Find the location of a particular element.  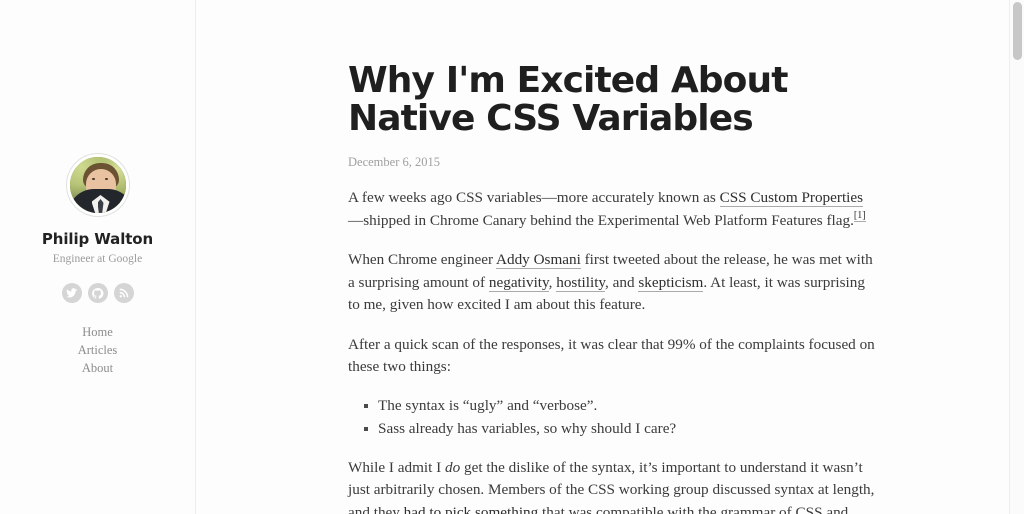

link-addy-osmani: Addy Osmani is located at coordinates (538, 260).